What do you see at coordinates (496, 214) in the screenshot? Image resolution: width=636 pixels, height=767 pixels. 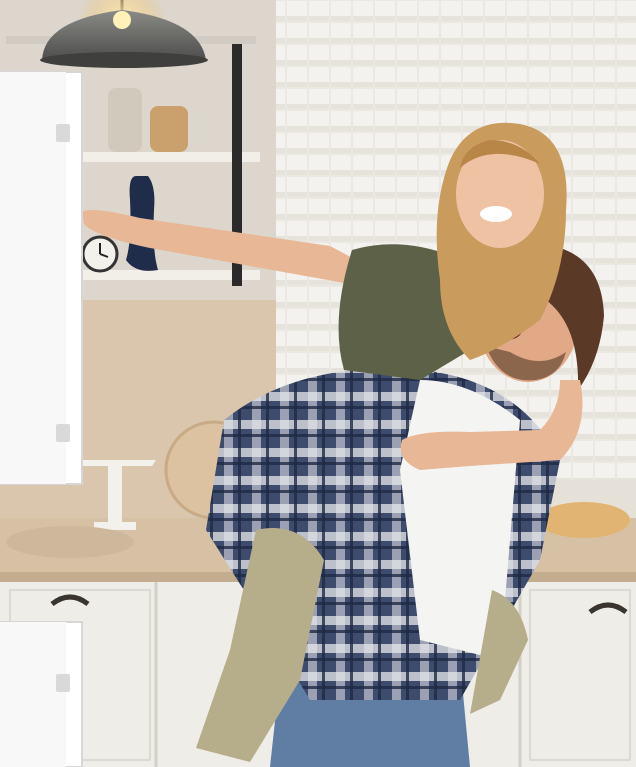 I see `woman-mouth` at bounding box center [496, 214].